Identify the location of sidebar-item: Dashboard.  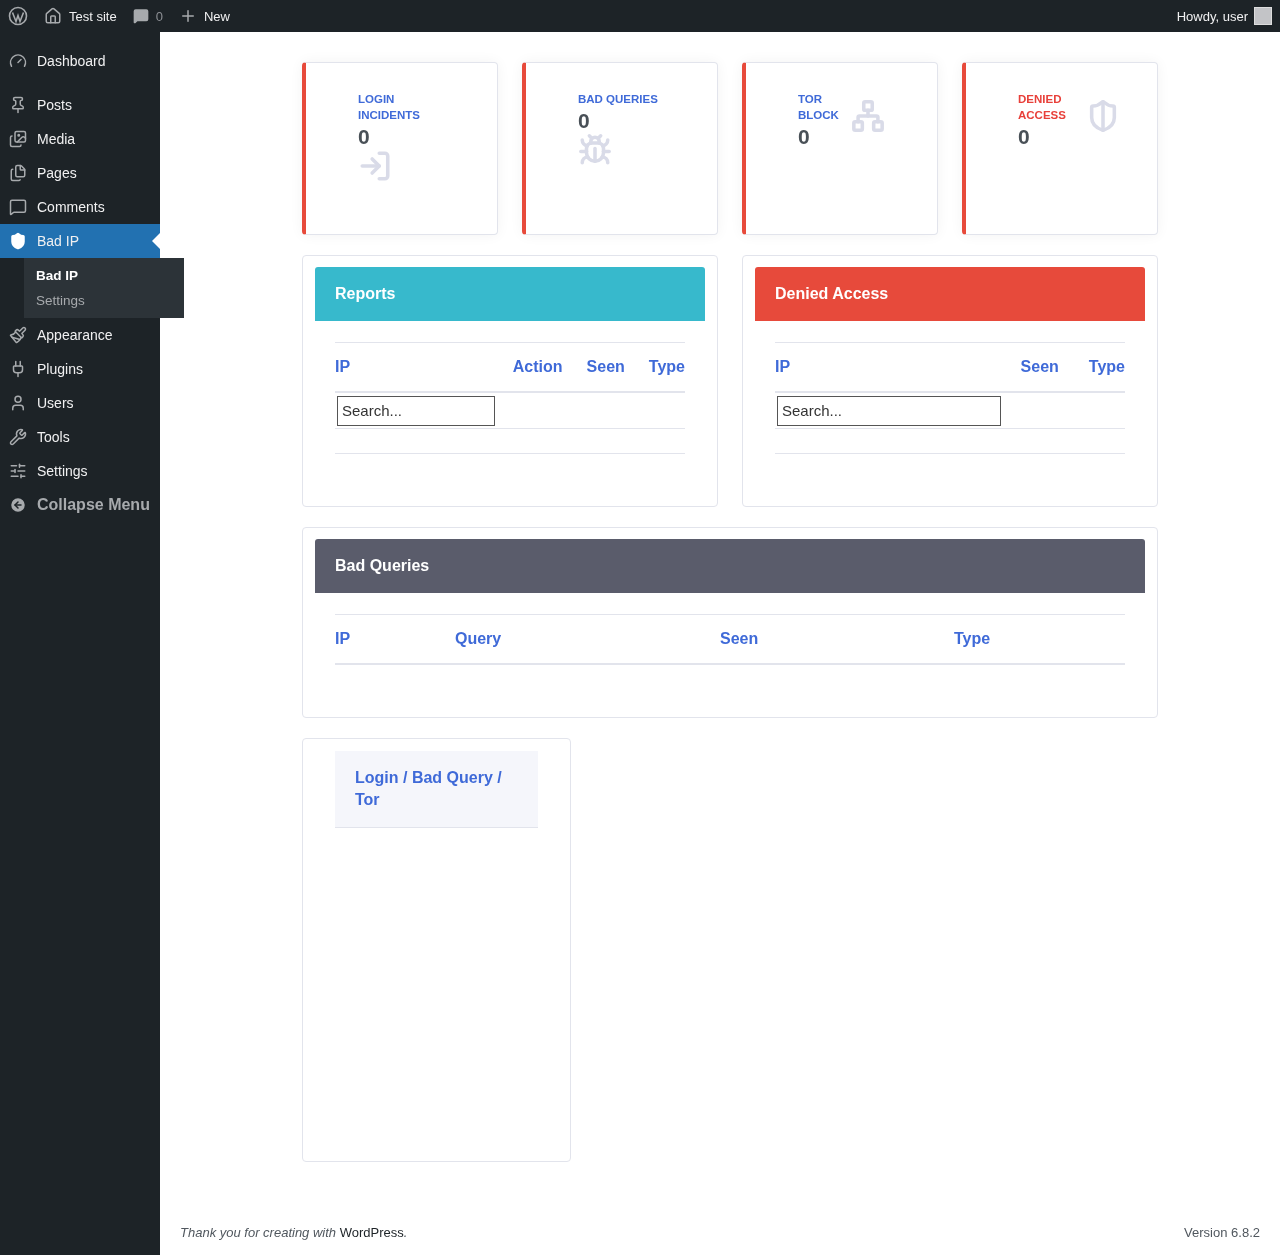
(80, 61).